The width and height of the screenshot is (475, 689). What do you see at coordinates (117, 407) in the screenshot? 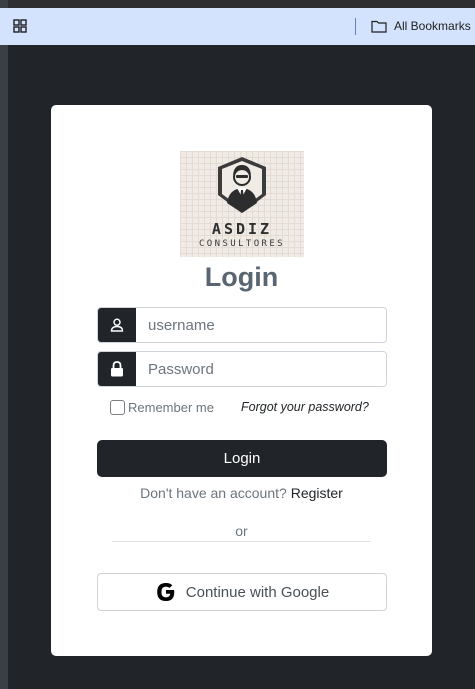
I see `remember-me-checkbox` at bounding box center [117, 407].